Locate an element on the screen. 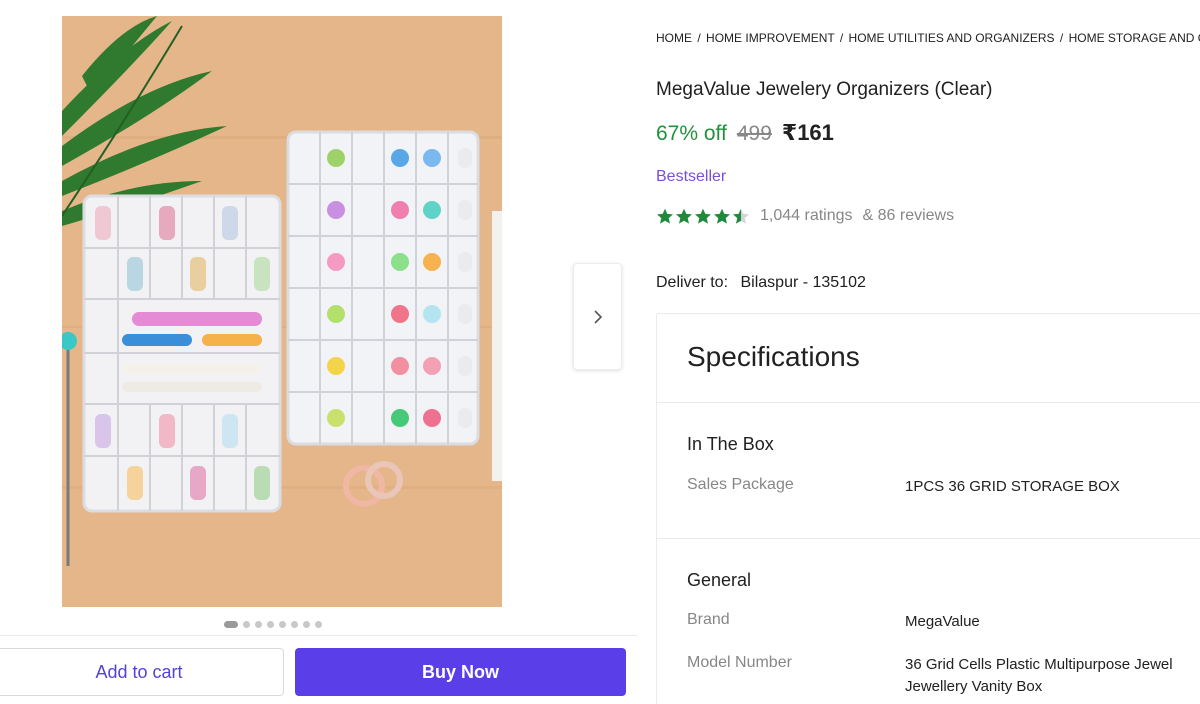 Image resolution: width=1200 pixels, height=704 pixels. deliver-label: Deliver to: is located at coordinates (692, 282).